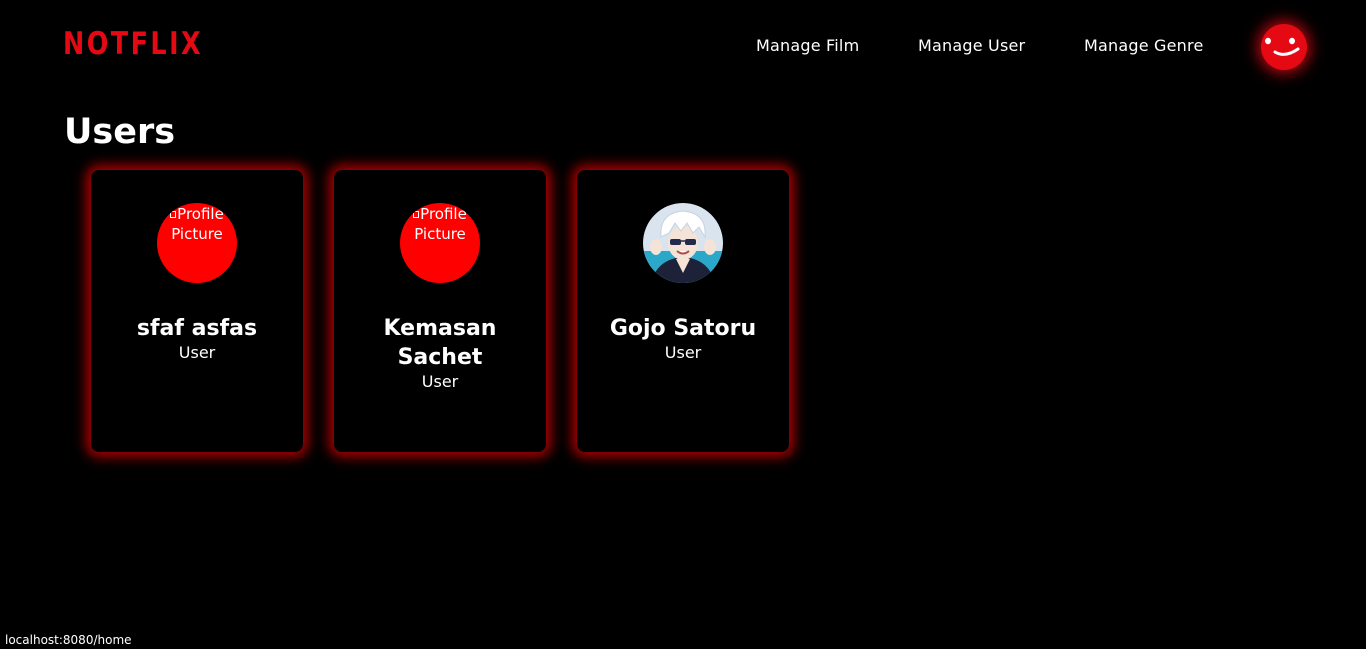 The height and width of the screenshot is (649, 1366). I want to click on nav-manage-genre: Manage Genre, so click(1144, 46).